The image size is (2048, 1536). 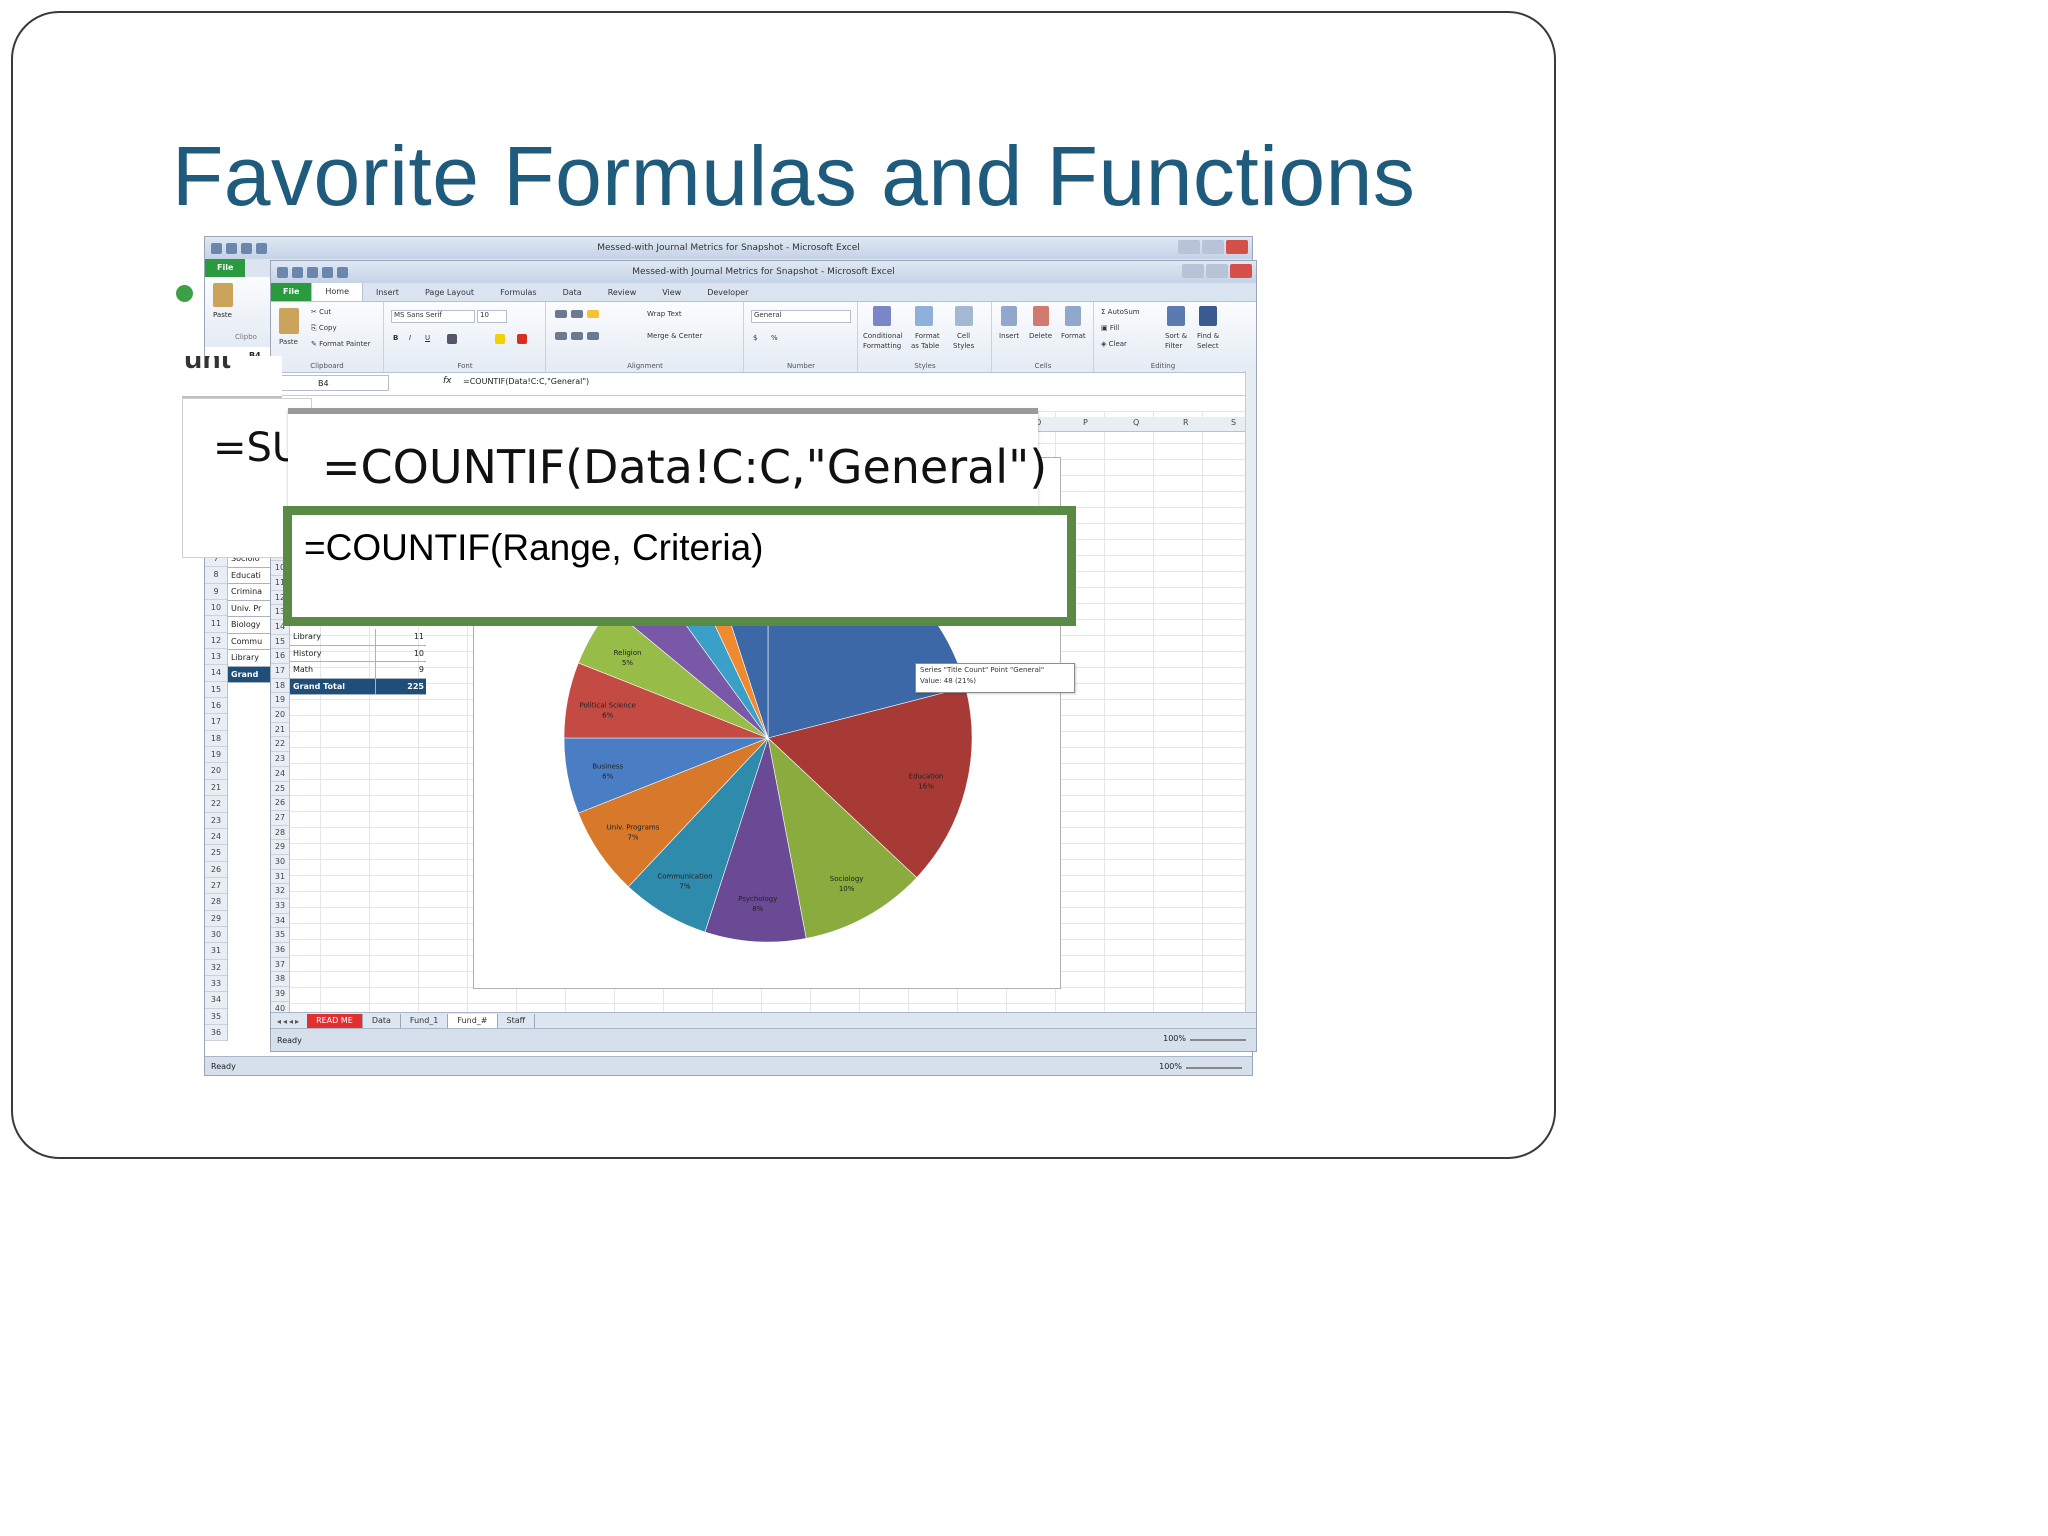 What do you see at coordinates (1176, 336) in the screenshot?
I see `sort-filter-button: Sort &` at bounding box center [1176, 336].